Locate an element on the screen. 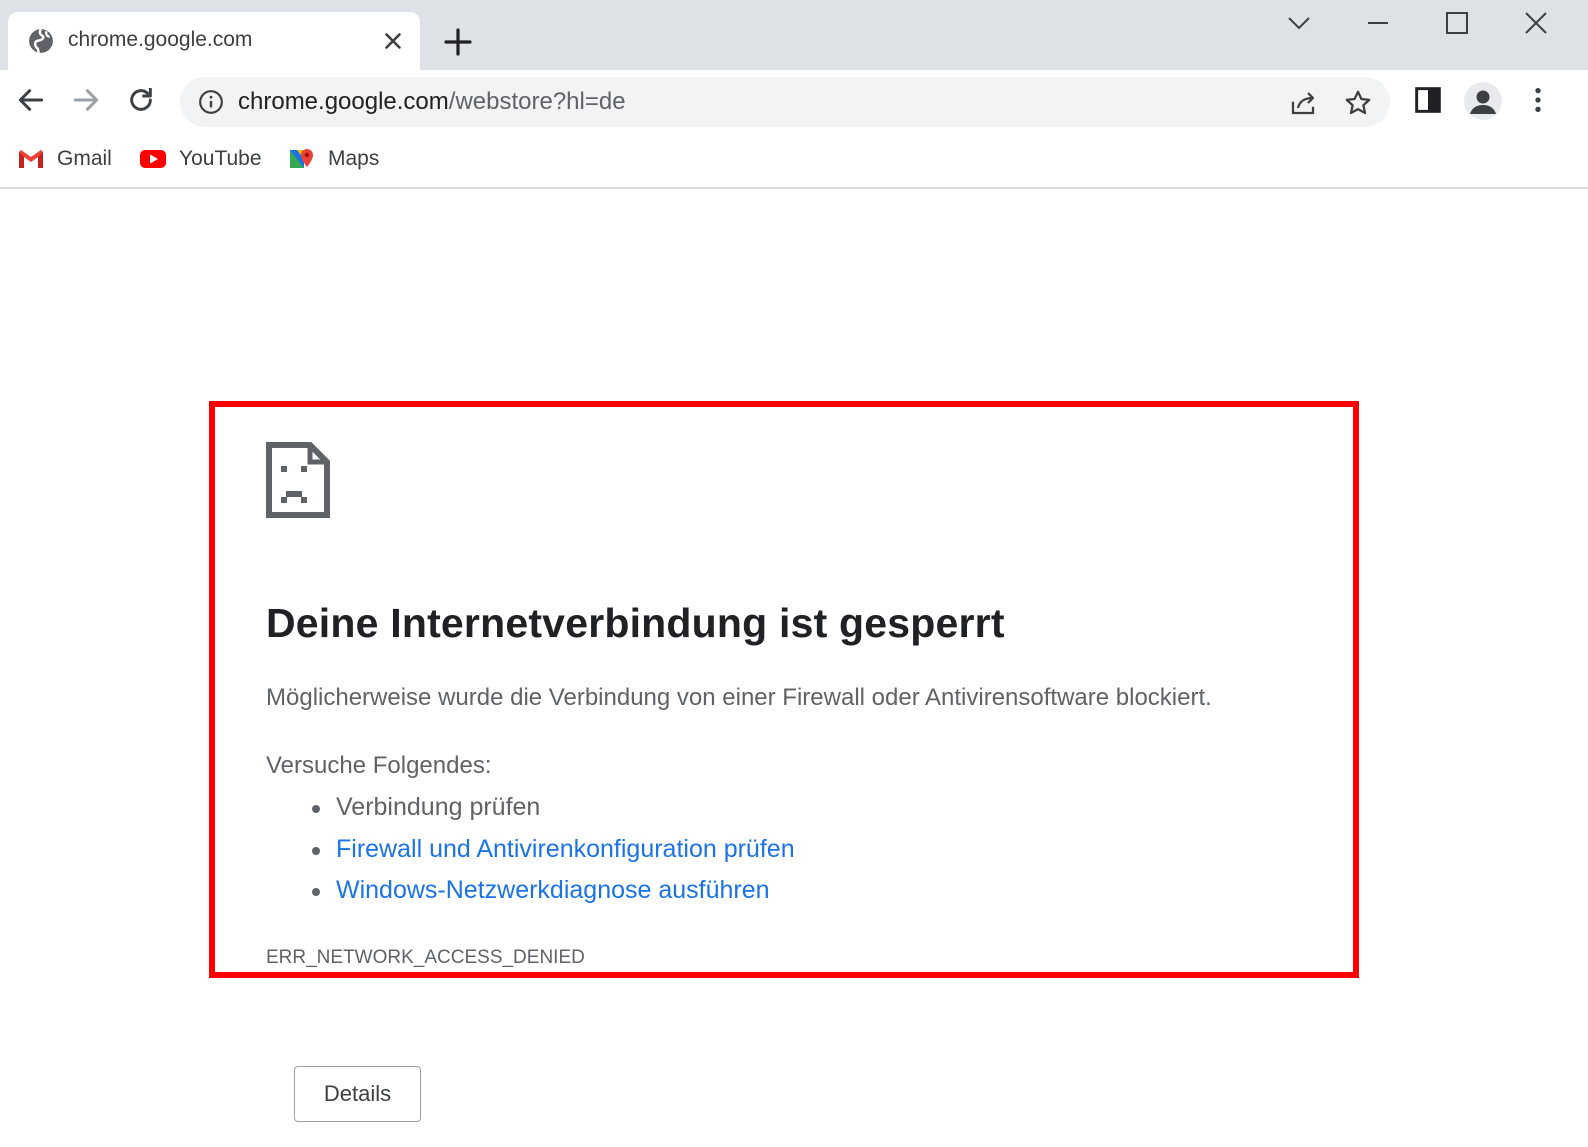 This screenshot has width=1588, height=1147. tab-strip: chrome.google.com is located at coordinates (794, 35).